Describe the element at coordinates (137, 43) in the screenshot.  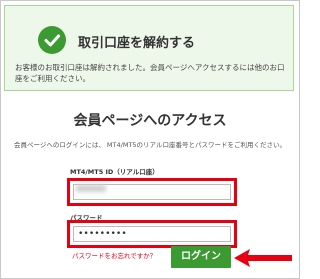
I see `notice-title: 取引口座を解約する` at that location.